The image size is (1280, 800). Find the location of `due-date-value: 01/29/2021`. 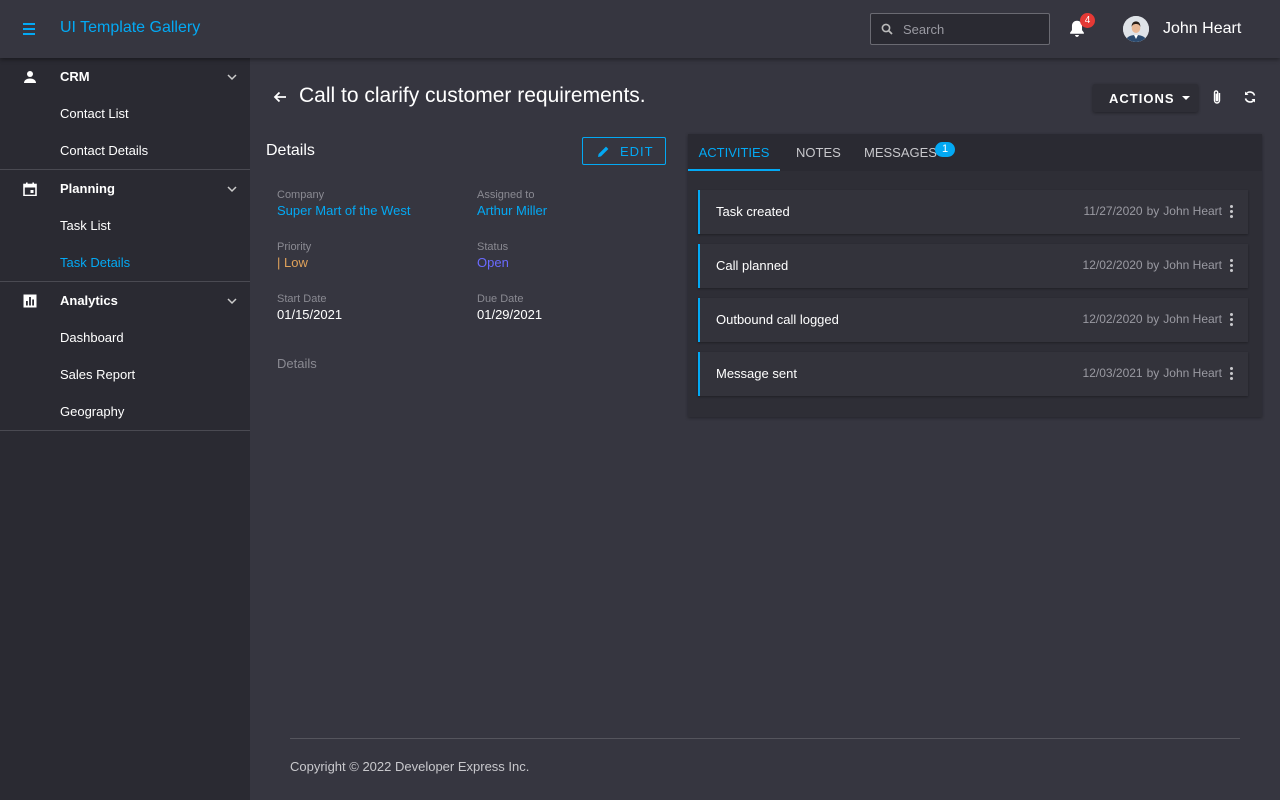

due-date-value: 01/29/2021 is located at coordinates (510, 314).